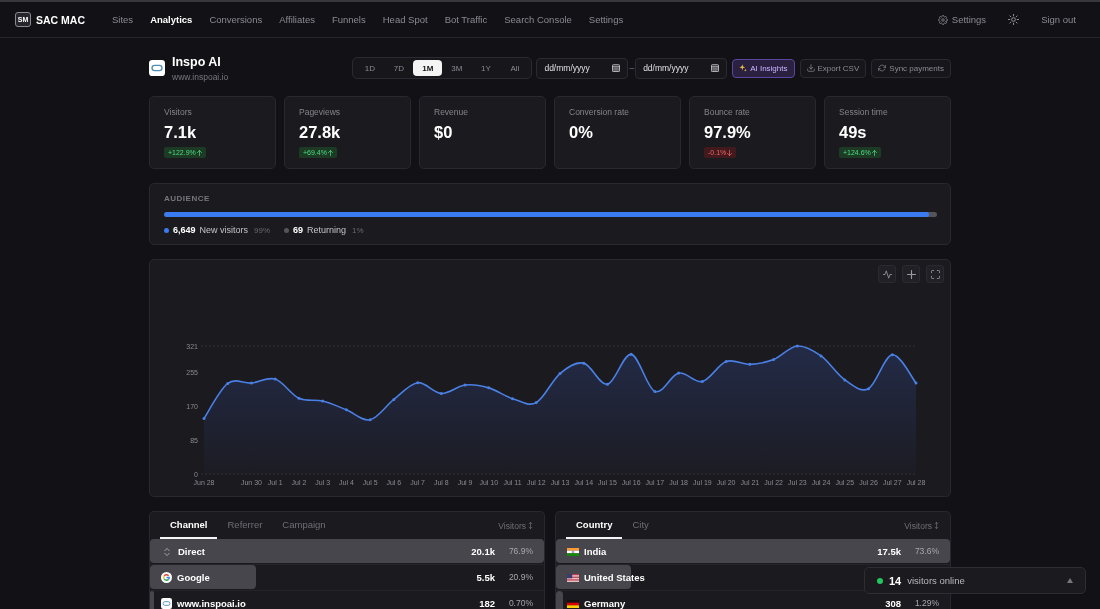  I want to click on row-name: Google, so click(193, 577).